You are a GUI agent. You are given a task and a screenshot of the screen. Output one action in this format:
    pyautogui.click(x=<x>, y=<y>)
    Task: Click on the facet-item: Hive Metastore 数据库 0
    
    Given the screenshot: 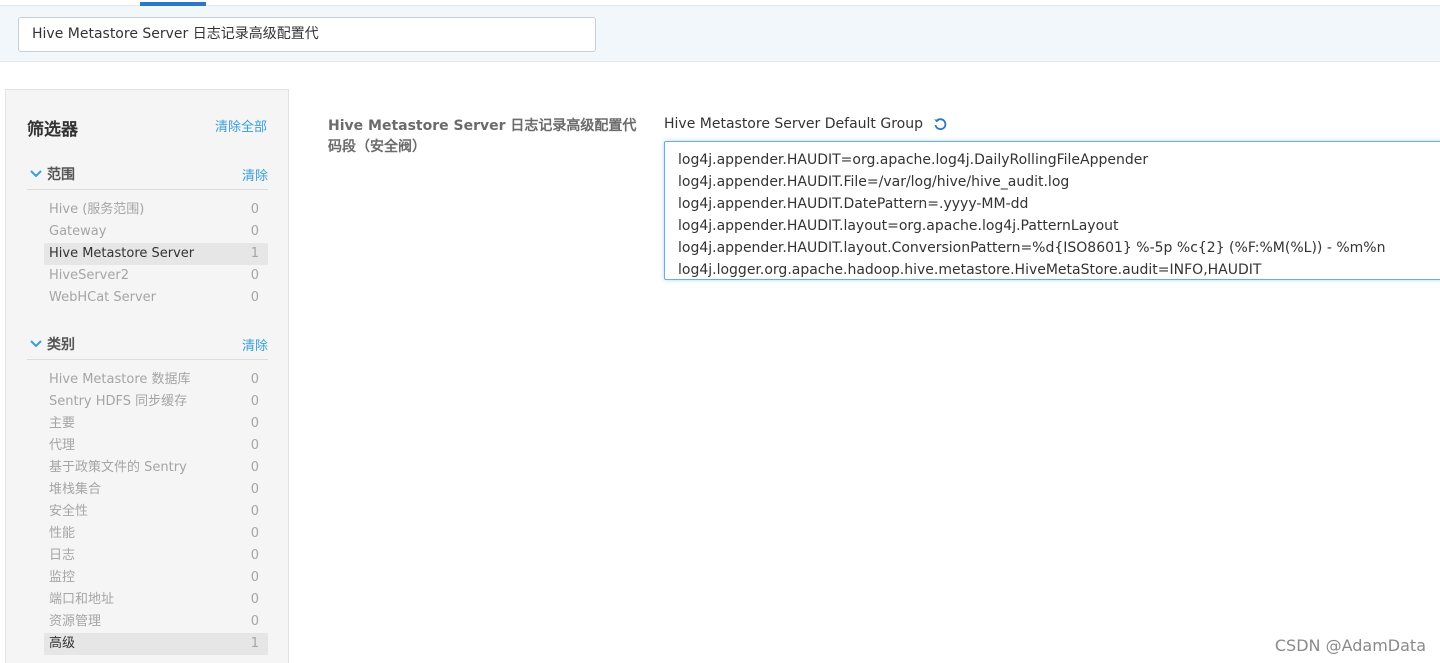 What is the action you would take?
    pyautogui.click(x=156, y=380)
    